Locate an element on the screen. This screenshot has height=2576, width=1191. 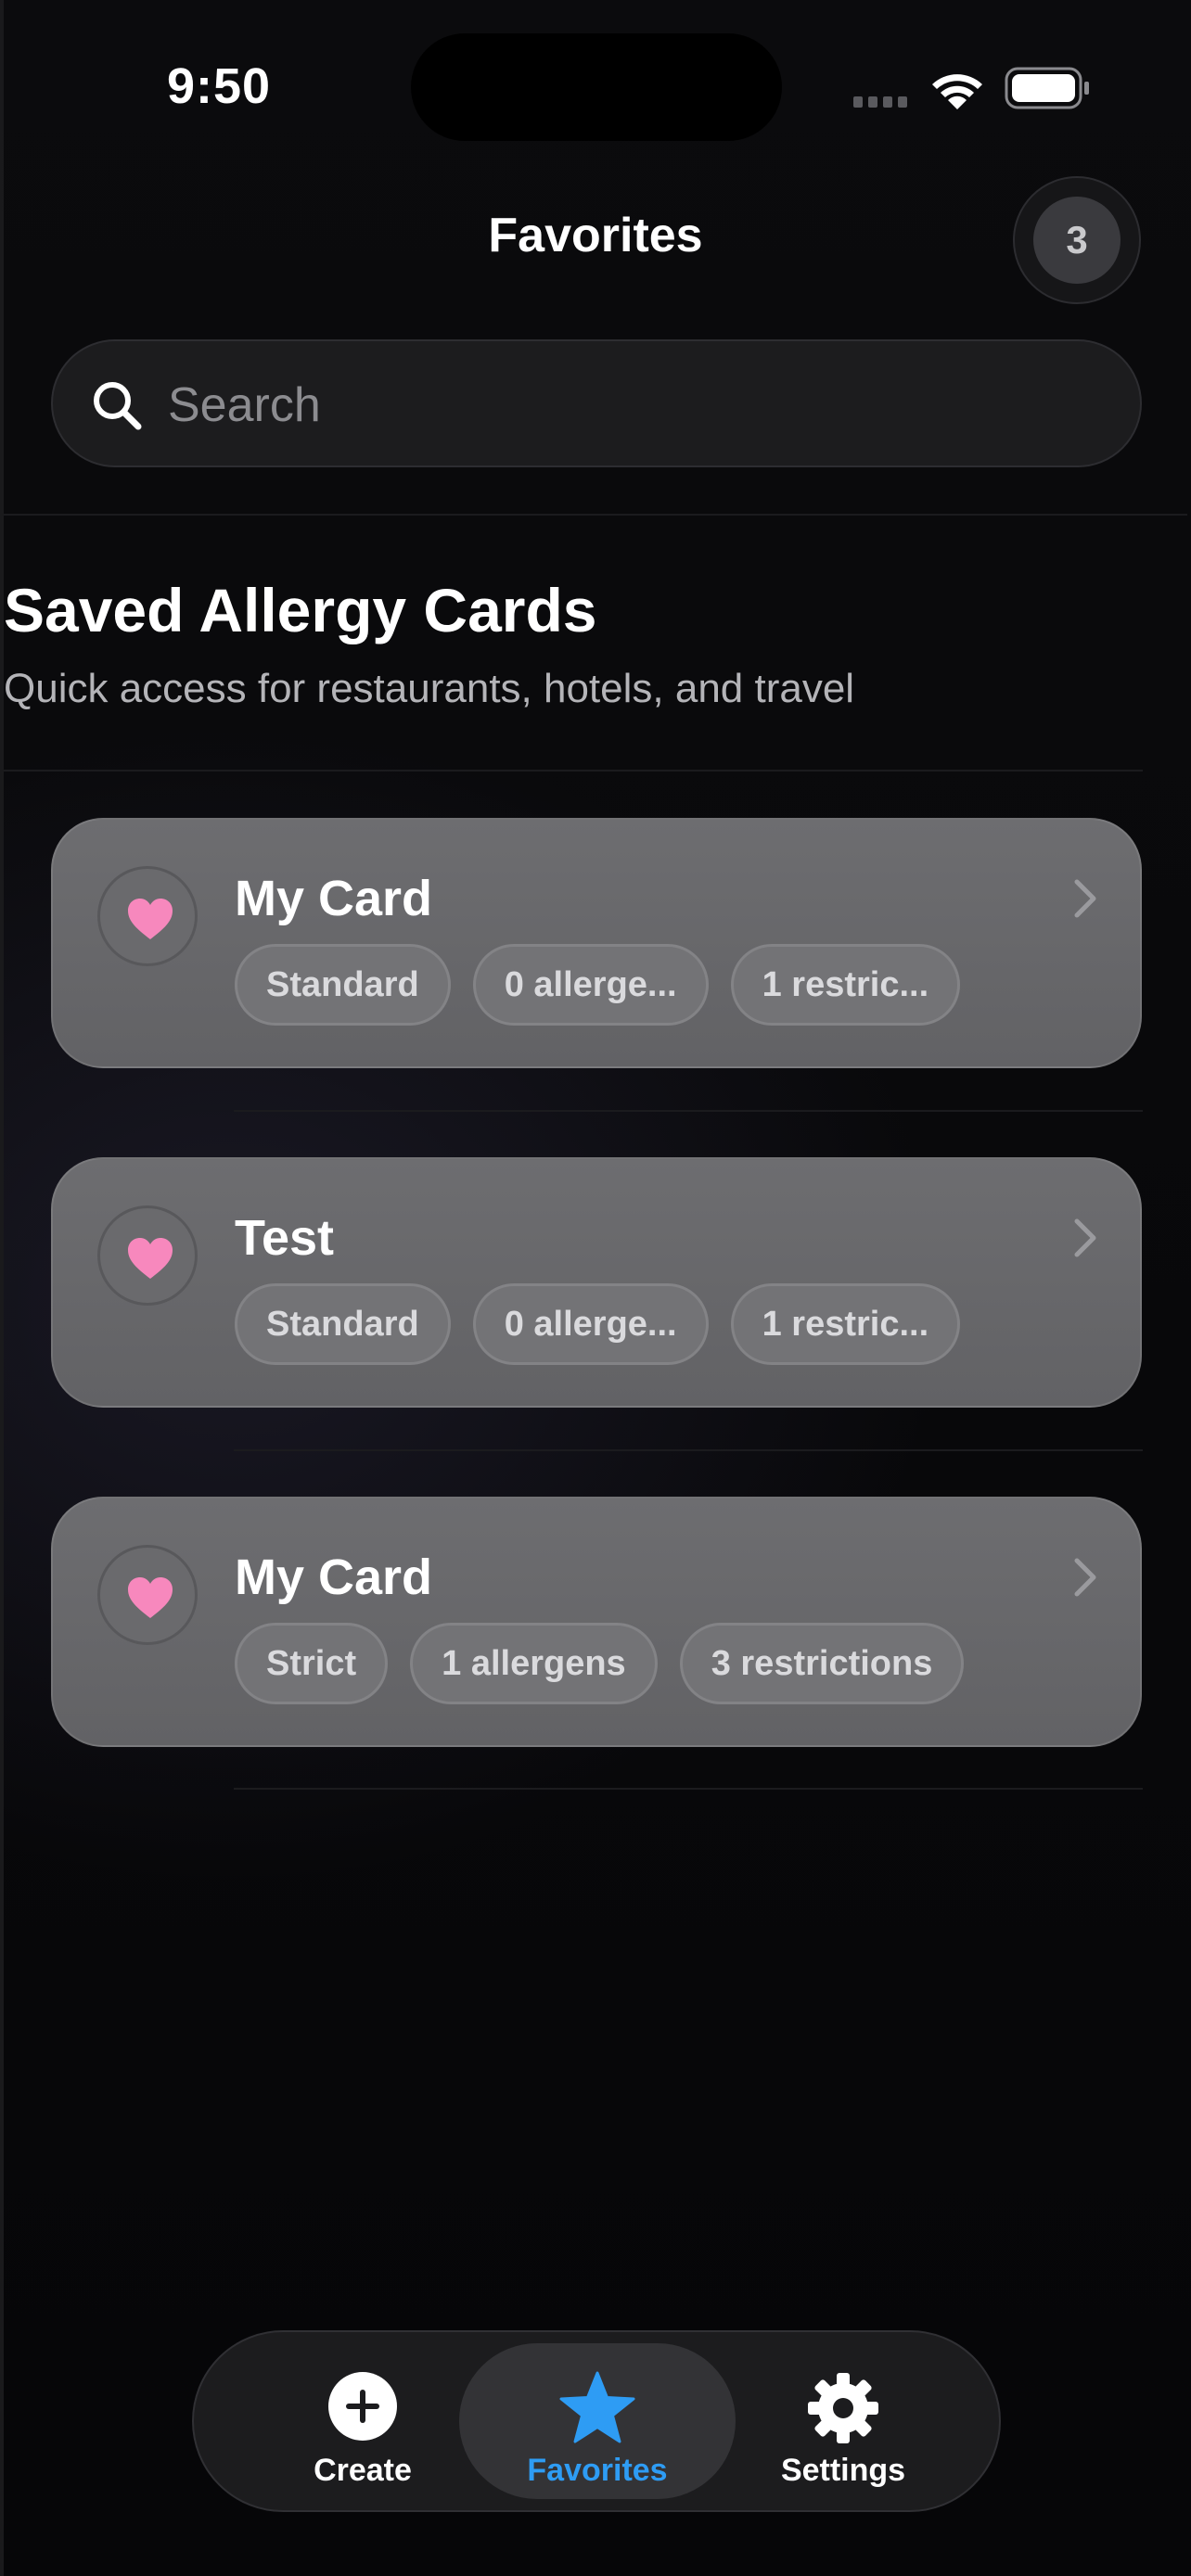
tab-bar: Create Favorites Settings is located at coordinates (597, 2421).